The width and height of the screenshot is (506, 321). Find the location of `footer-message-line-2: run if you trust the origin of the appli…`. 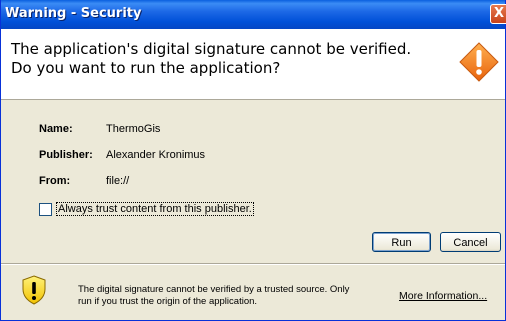

footer-message-line-2: run if you trust the origin of the appli… is located at coordinates (168, 301).